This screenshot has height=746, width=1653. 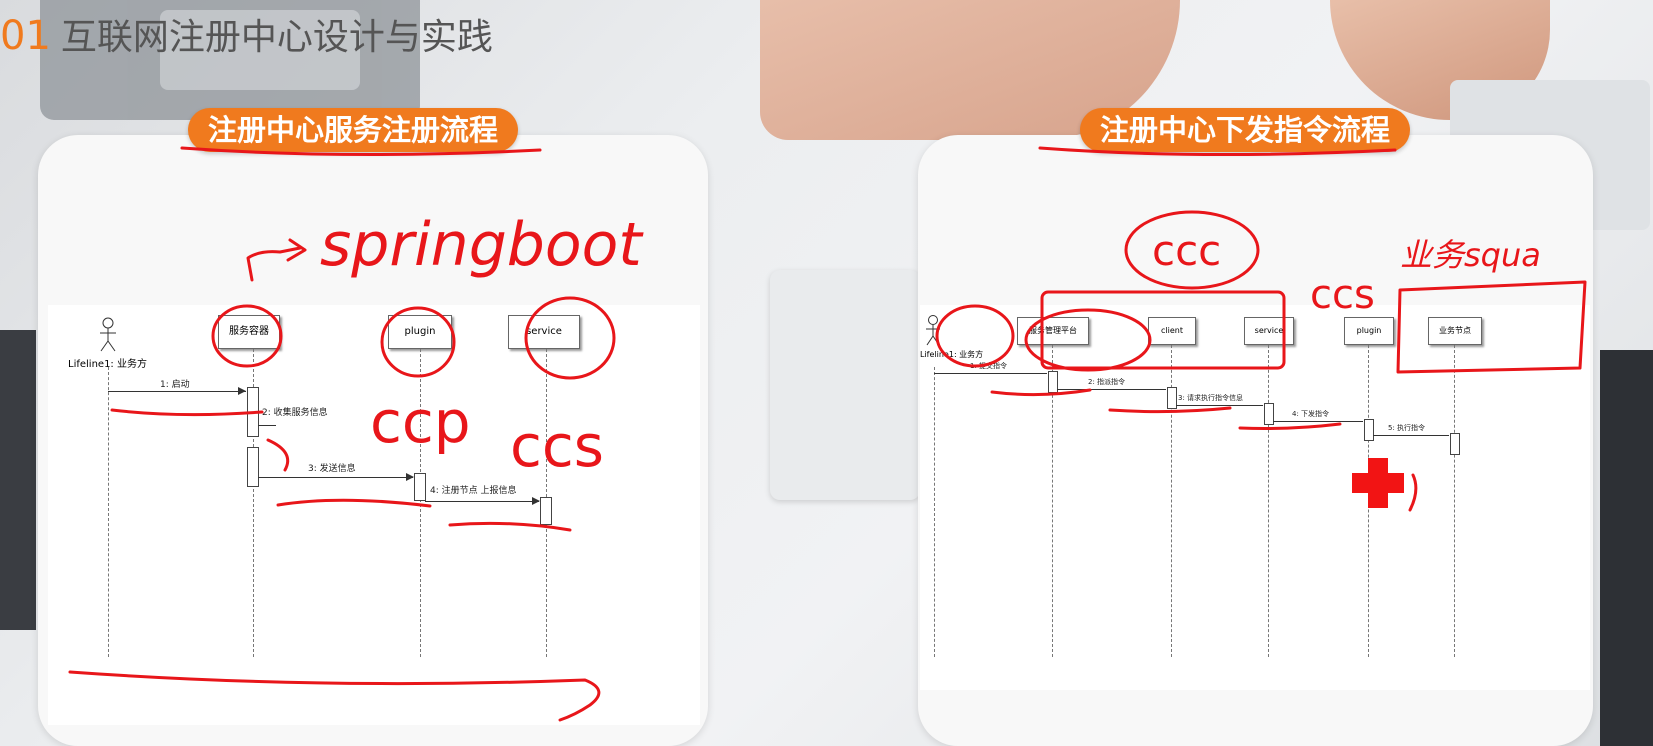 I want to click on slide-title-text: 互联网注册中心设计与实践, so click(x=276, y=37).